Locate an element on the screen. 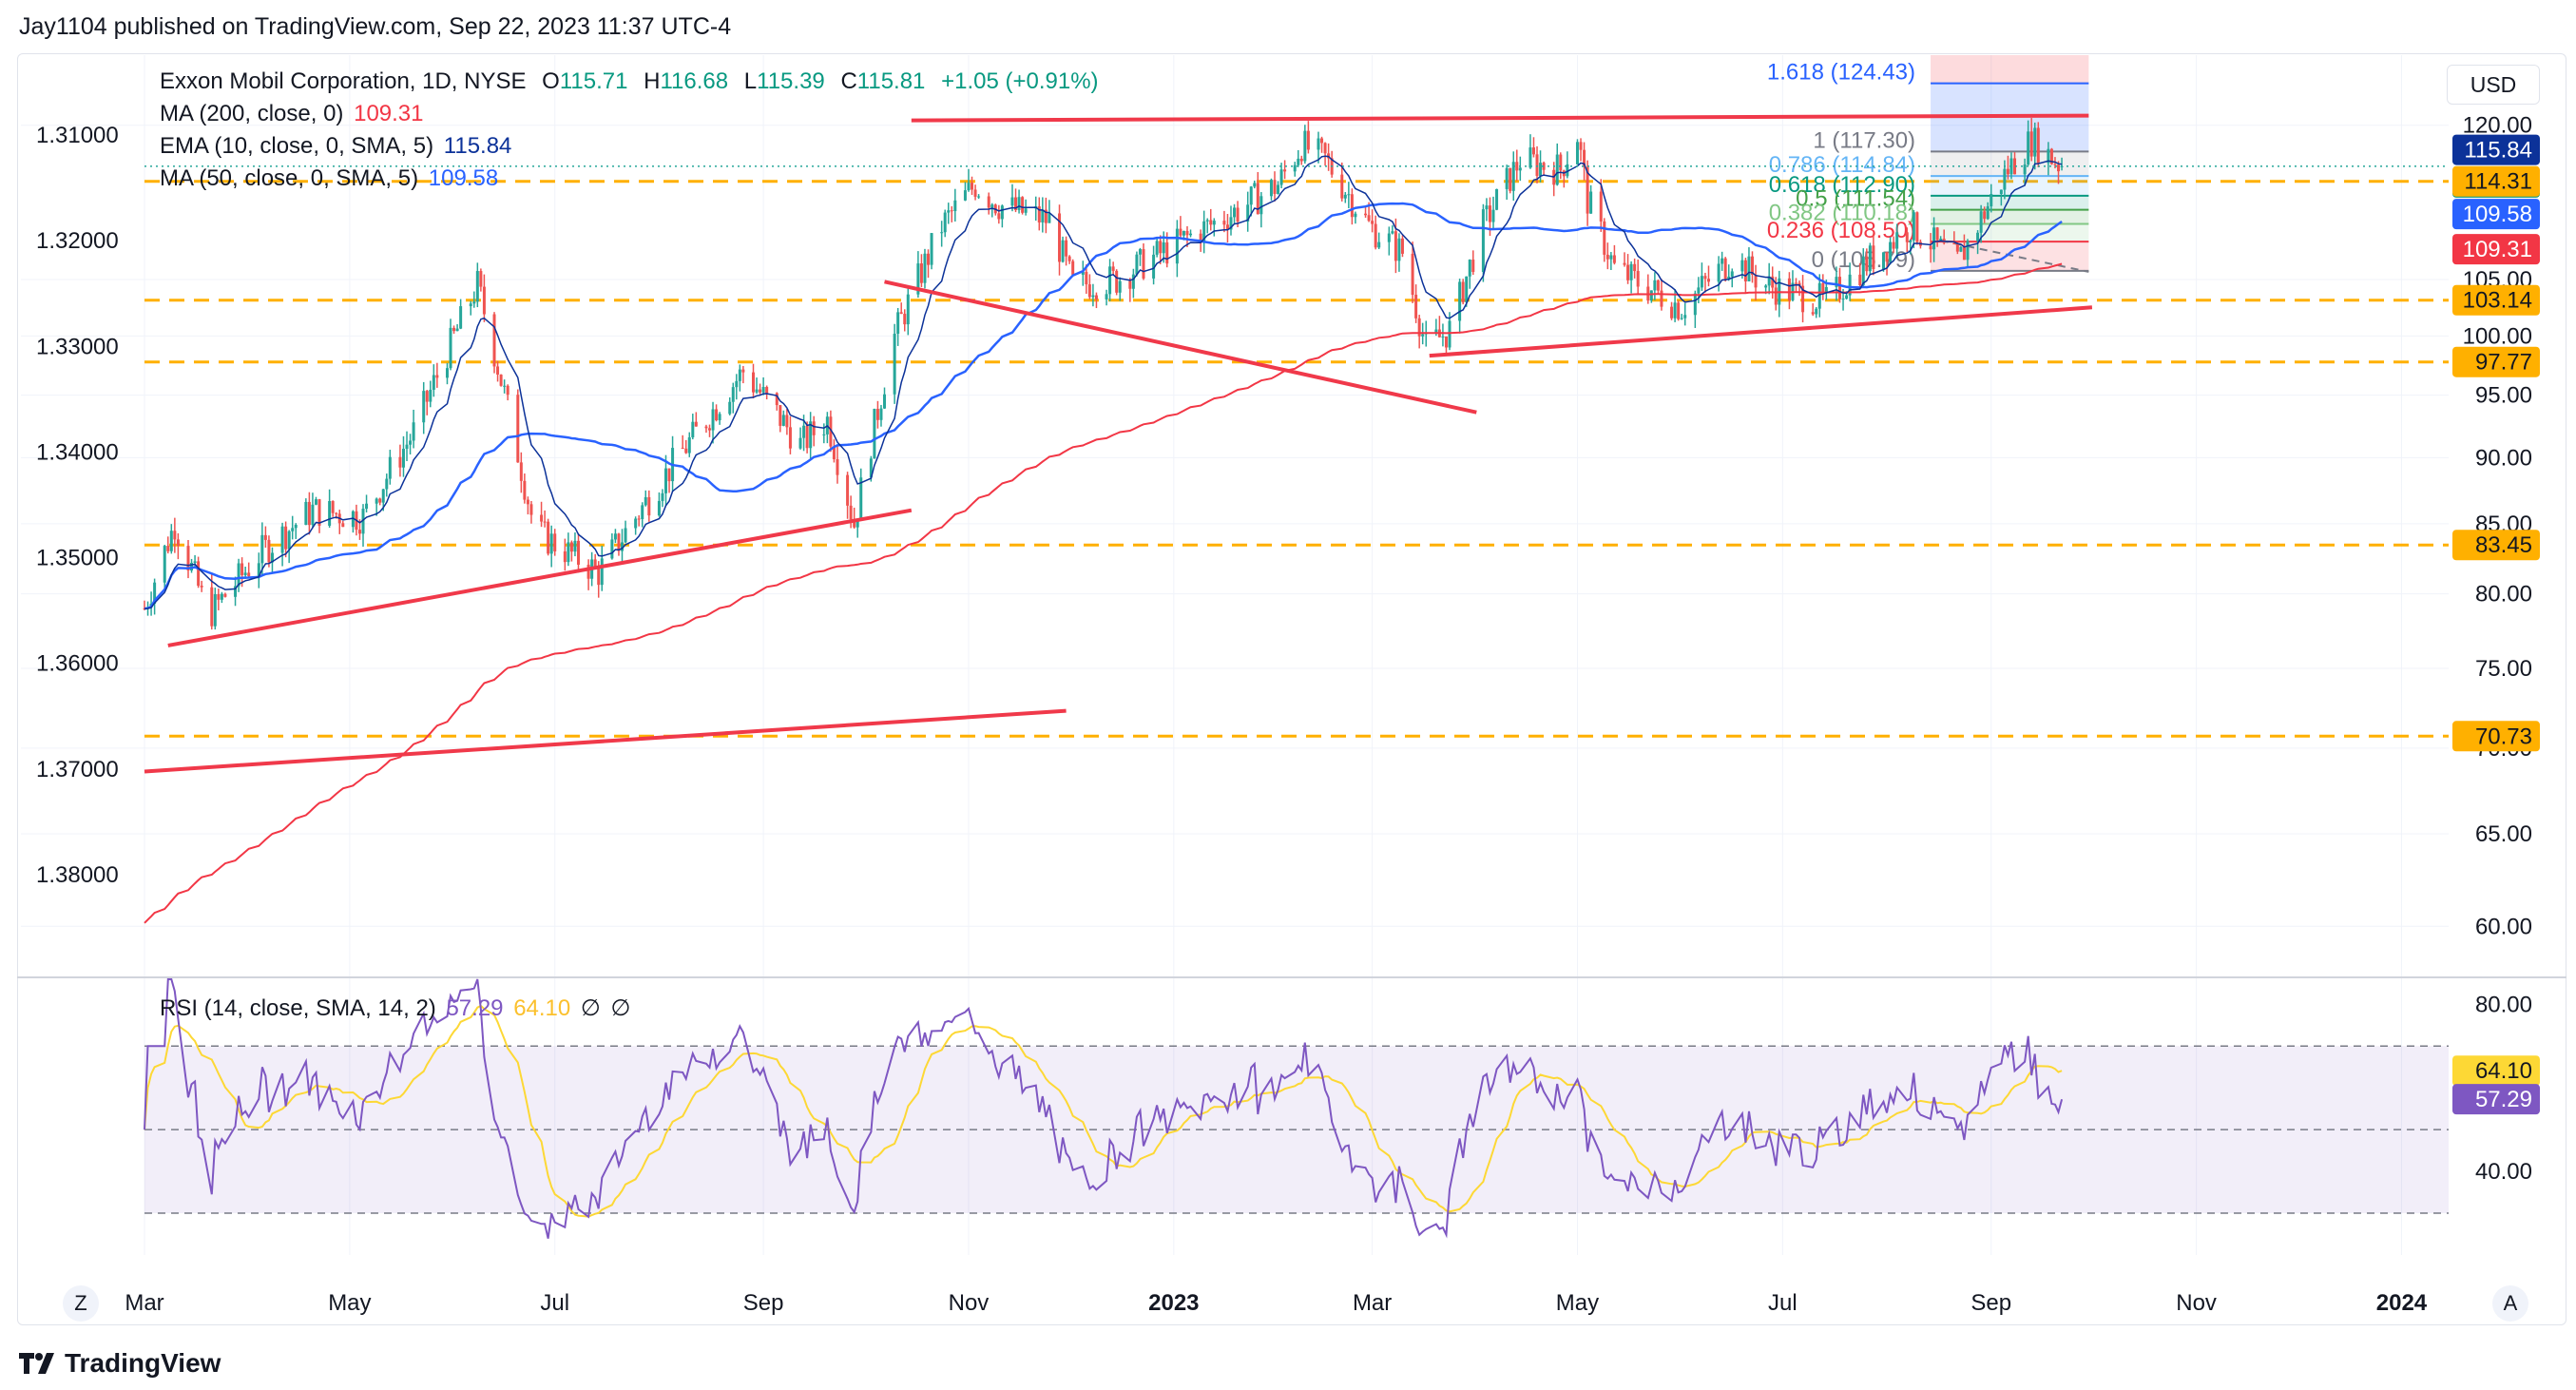 This screenshot has width=2576, height=1390. rsi-value: 57.29 is located at coordinates (475, 1008).